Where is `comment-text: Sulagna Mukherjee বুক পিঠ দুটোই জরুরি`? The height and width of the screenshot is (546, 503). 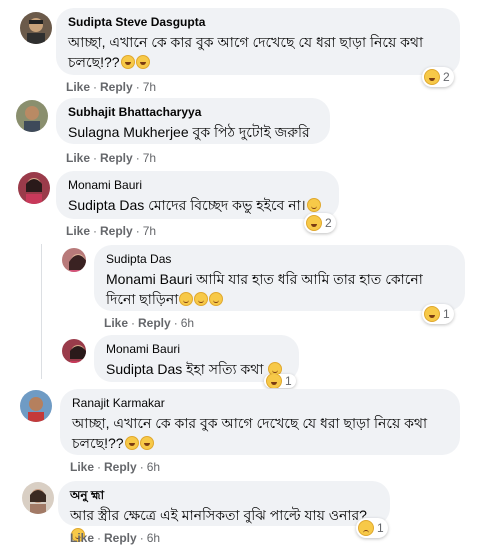
comment-text: Sulagna Mukherjee বুক পিঠ দুটোই জরুরি is located at coordinates (189, 132).